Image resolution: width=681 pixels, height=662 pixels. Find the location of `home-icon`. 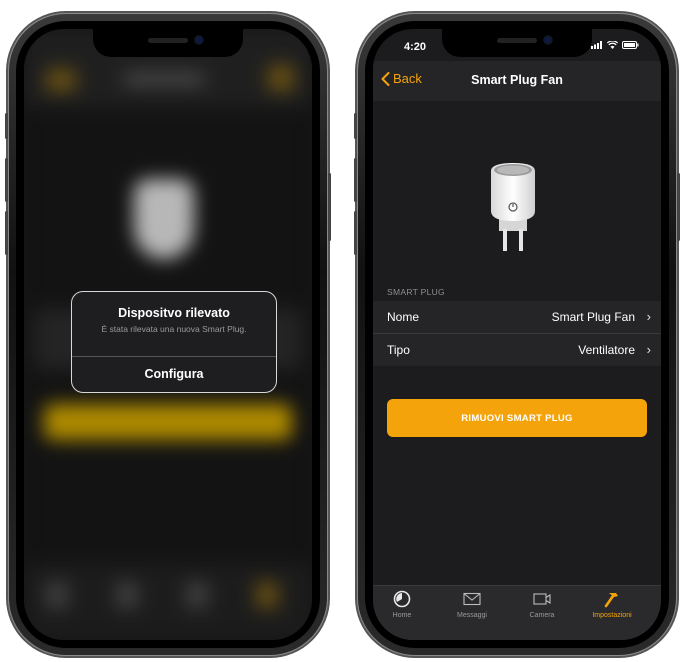

home-icon is located at coordinates (402, 599).